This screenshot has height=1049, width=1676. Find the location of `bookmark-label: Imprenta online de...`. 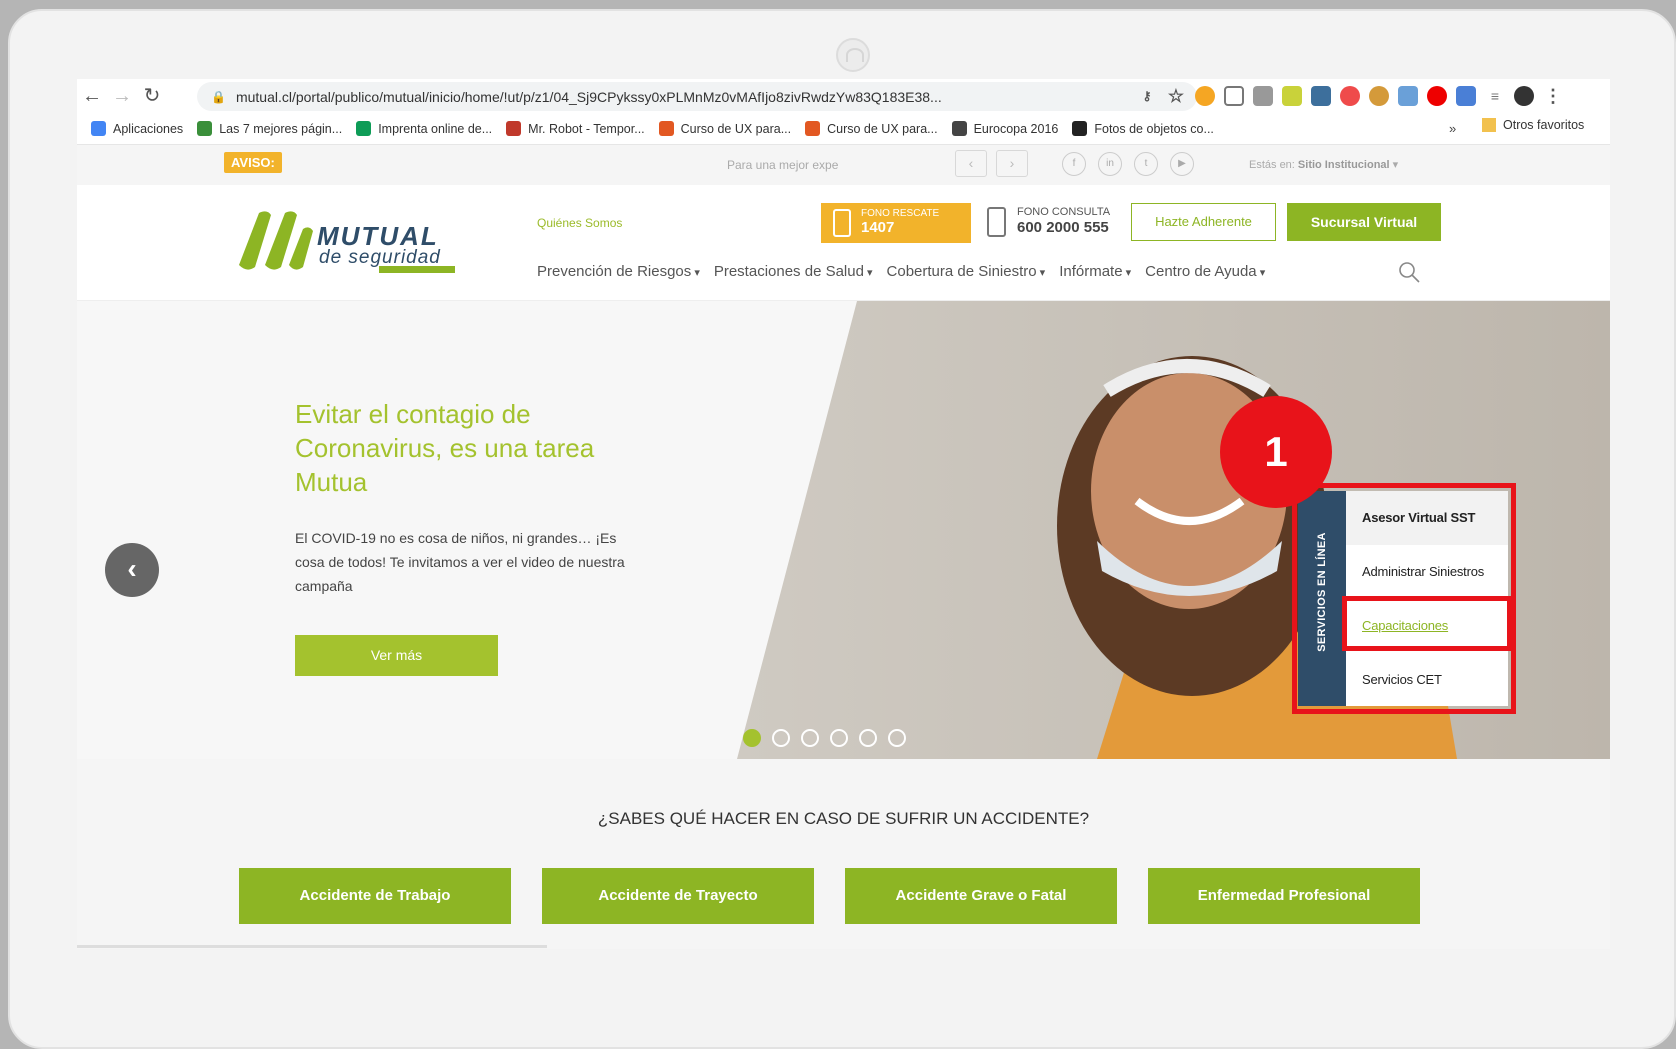

bookmark-label: Imprenta online de... is located at coordinates (435, 128).